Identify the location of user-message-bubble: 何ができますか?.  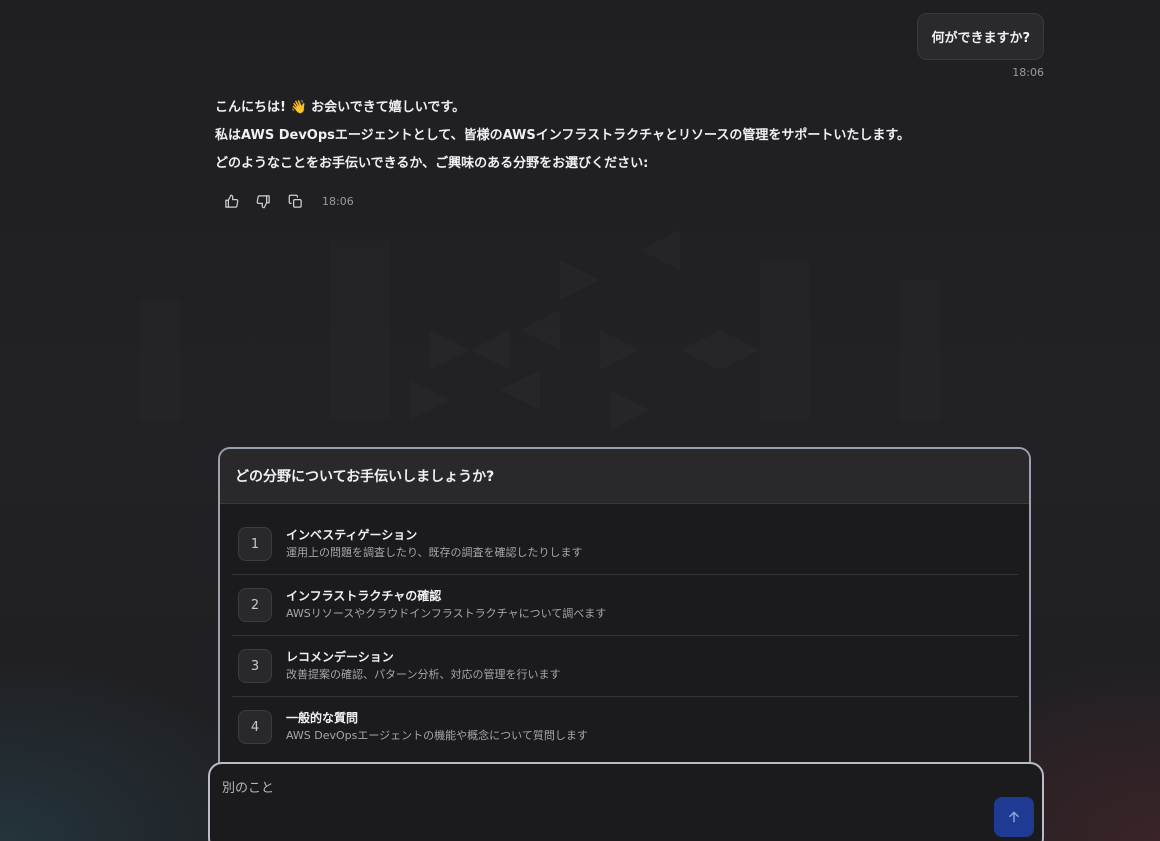
(980, 36).